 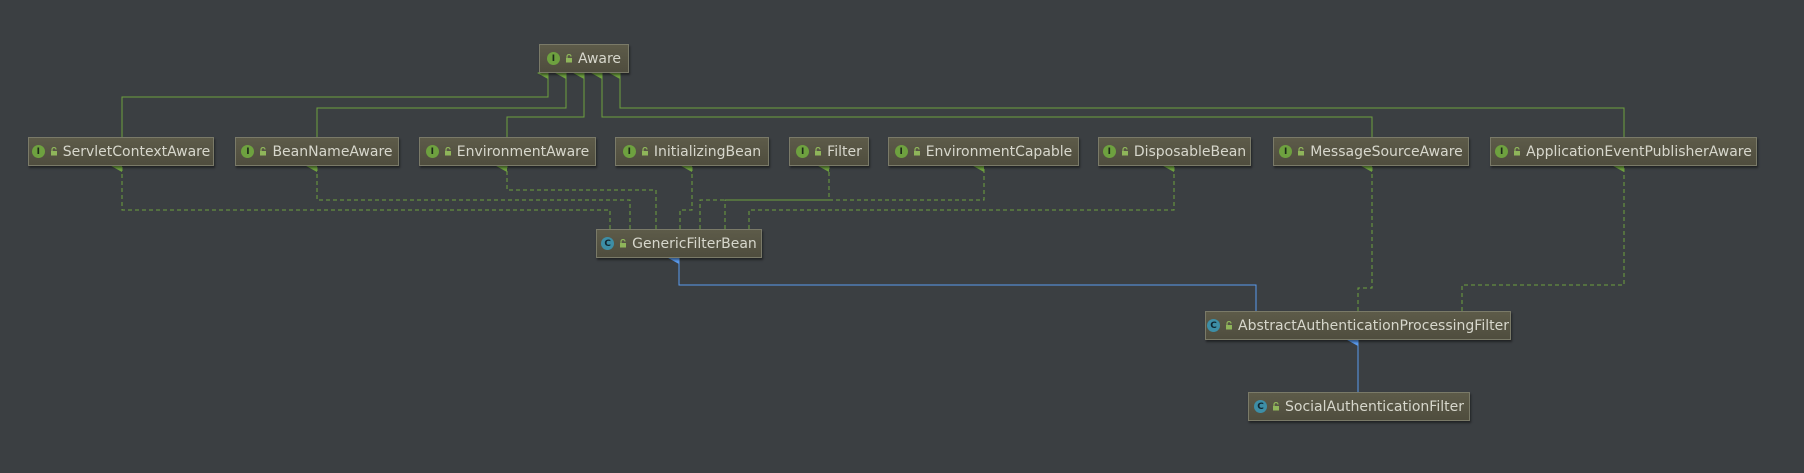 What do you see at coordinates (962, 281) in the screenshot?
I see `edge-abstract-authentication-processing-filter-to-generic-filter-bean` at bounding box center [962, 281].